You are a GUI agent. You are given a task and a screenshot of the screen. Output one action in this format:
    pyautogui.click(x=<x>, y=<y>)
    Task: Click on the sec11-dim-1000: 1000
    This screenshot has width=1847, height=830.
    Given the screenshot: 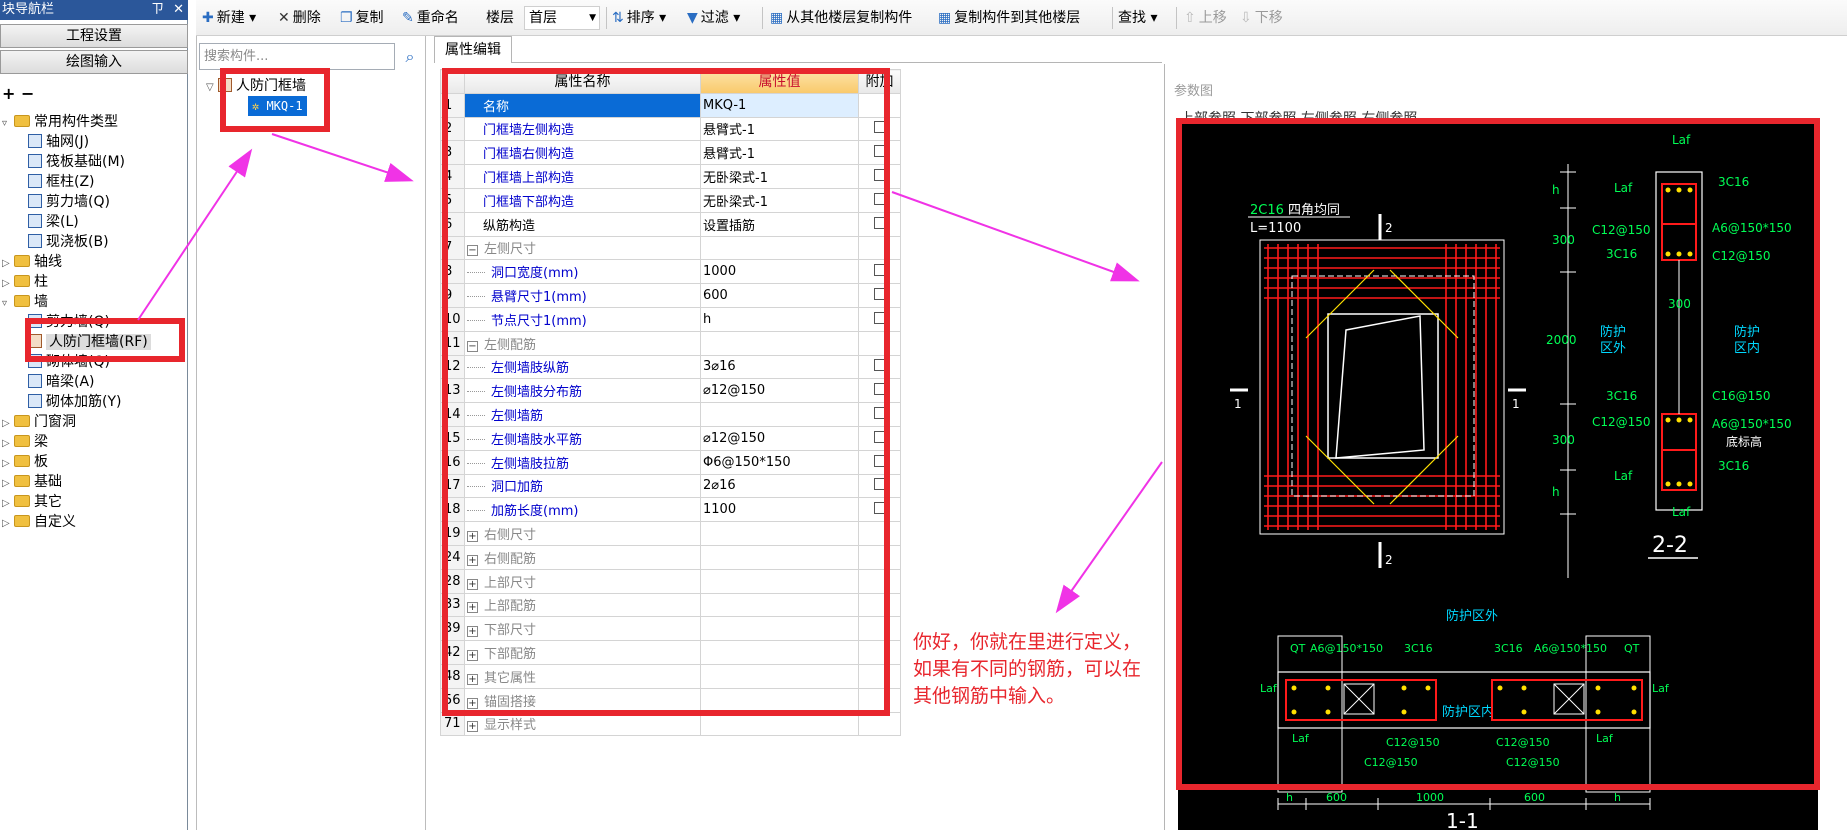 What is the action you would take?
    pyautogui.click(x=1430, y=797)
    